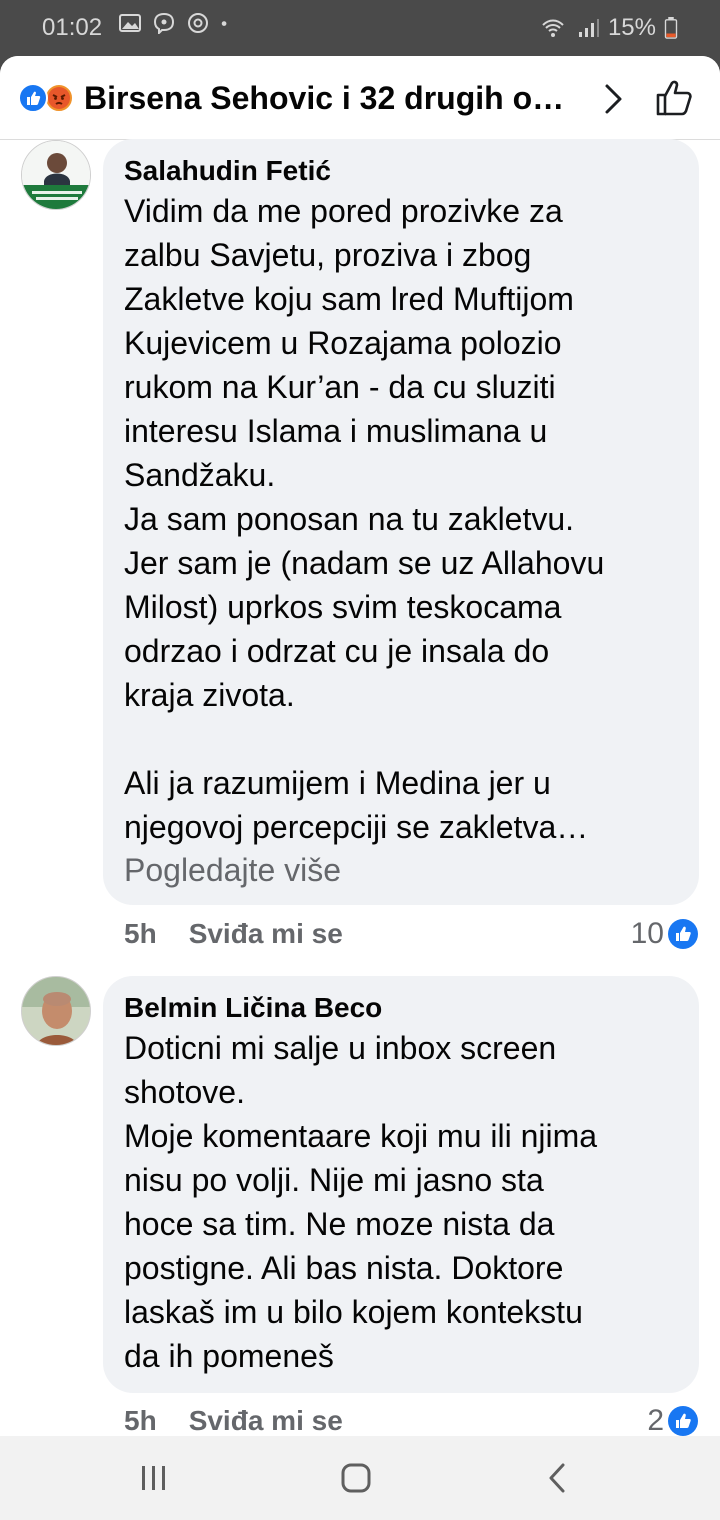 The height and width of the screenshot is (1520, 720). What do you see at coordinates (588, 28) in the screenshot?
I see `signal-icon` at bounding box center [588, 28].